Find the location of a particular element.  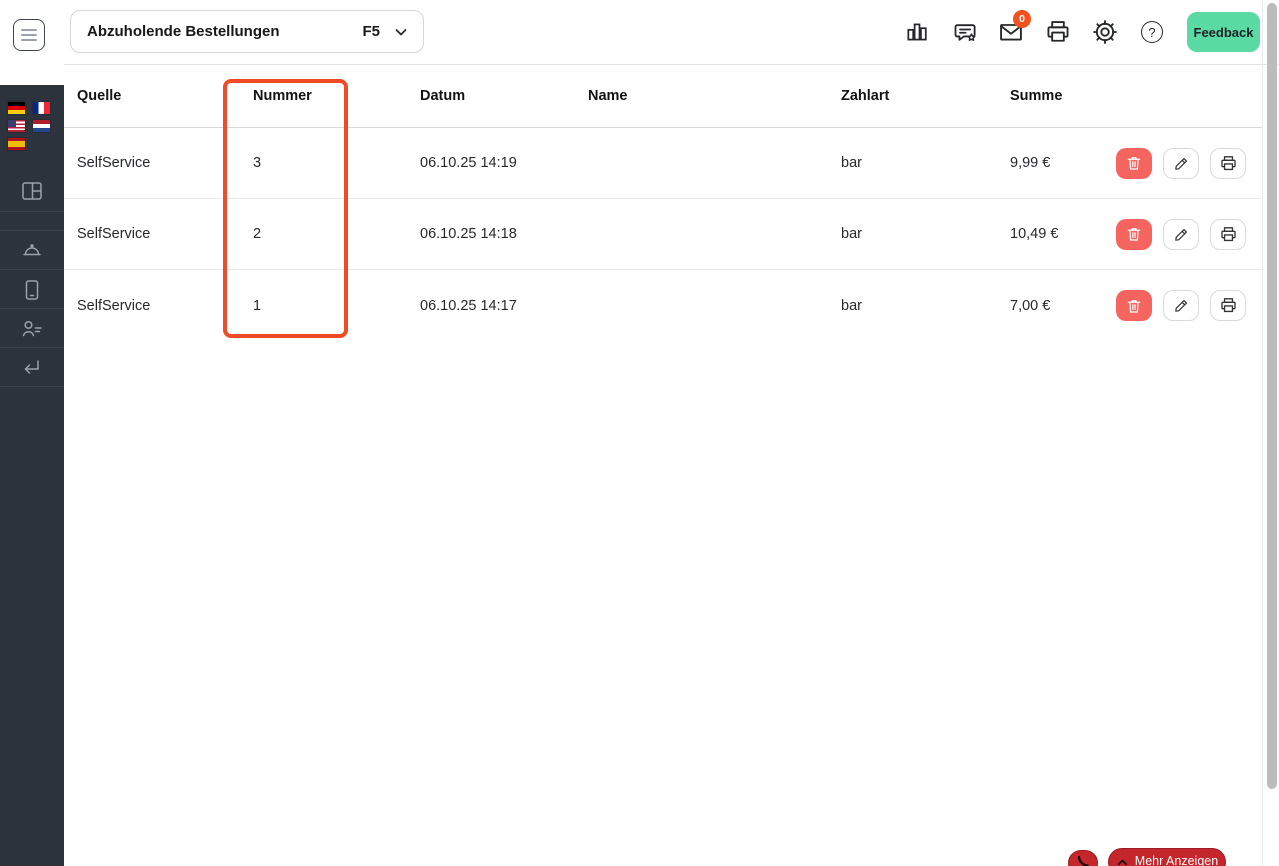

column-header-quelle: Quelle is located at coordinates (165, 96).